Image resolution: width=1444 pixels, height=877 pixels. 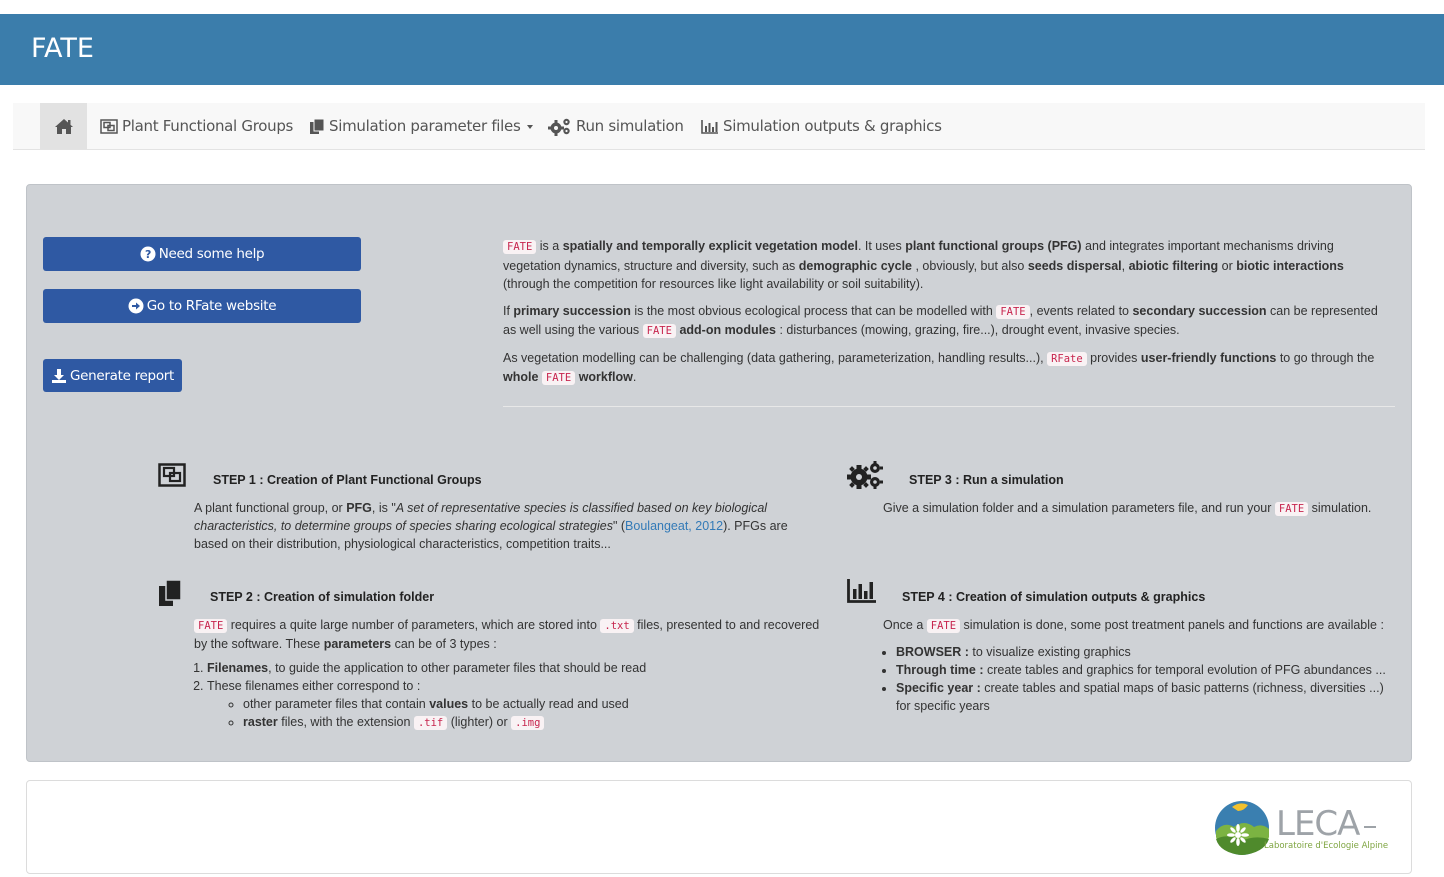 What do you see at coordinates (949, 406) in the screenshot?
I see `divider` at bounding box center [949, 406].